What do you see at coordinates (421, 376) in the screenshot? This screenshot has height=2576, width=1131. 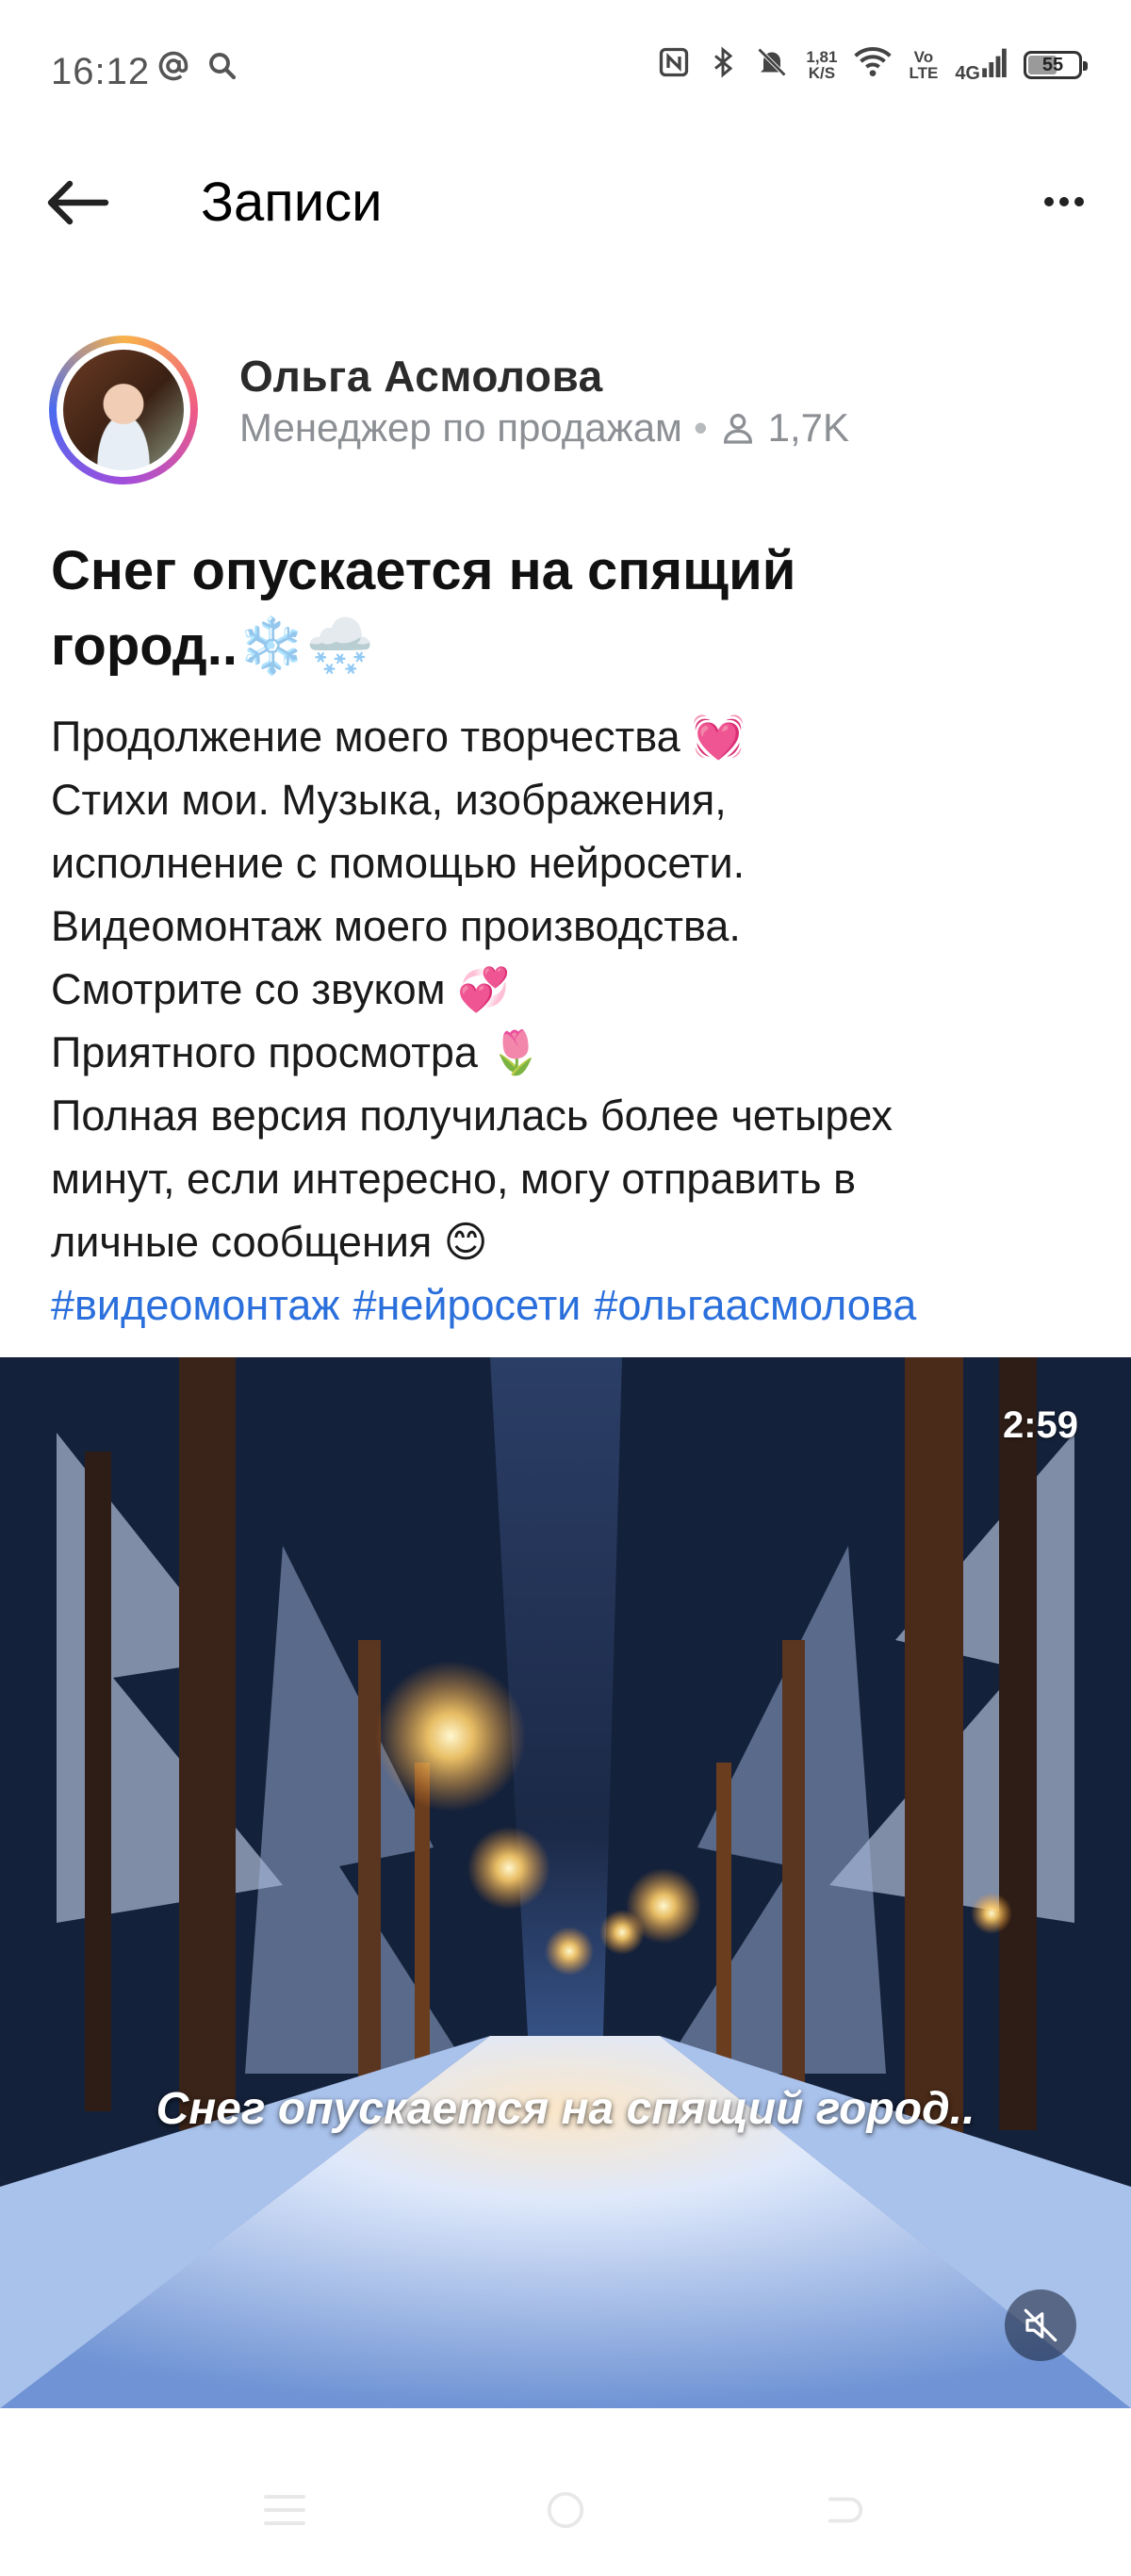 I see `author-name: Ольга Асмолова` at bounding box center [421, 376].